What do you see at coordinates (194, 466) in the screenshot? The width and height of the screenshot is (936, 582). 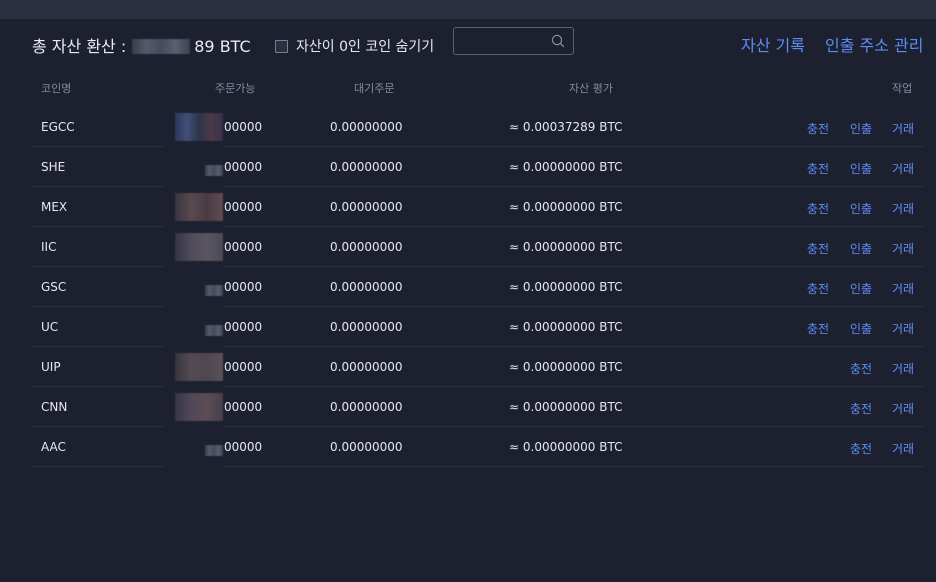 I see `row-divider-gap` at bounding box center [194, 466].